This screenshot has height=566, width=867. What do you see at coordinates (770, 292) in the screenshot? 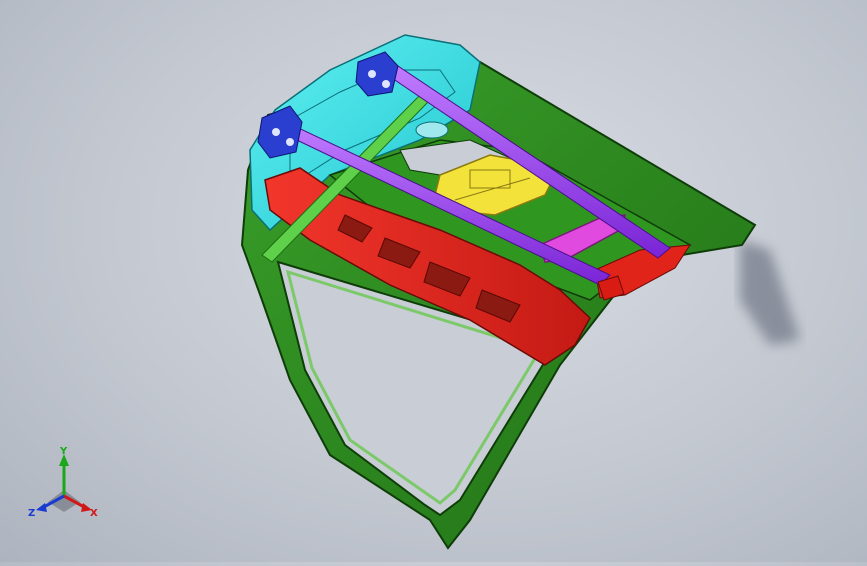
I see `model-shadow` at bounding box center [770, 292].